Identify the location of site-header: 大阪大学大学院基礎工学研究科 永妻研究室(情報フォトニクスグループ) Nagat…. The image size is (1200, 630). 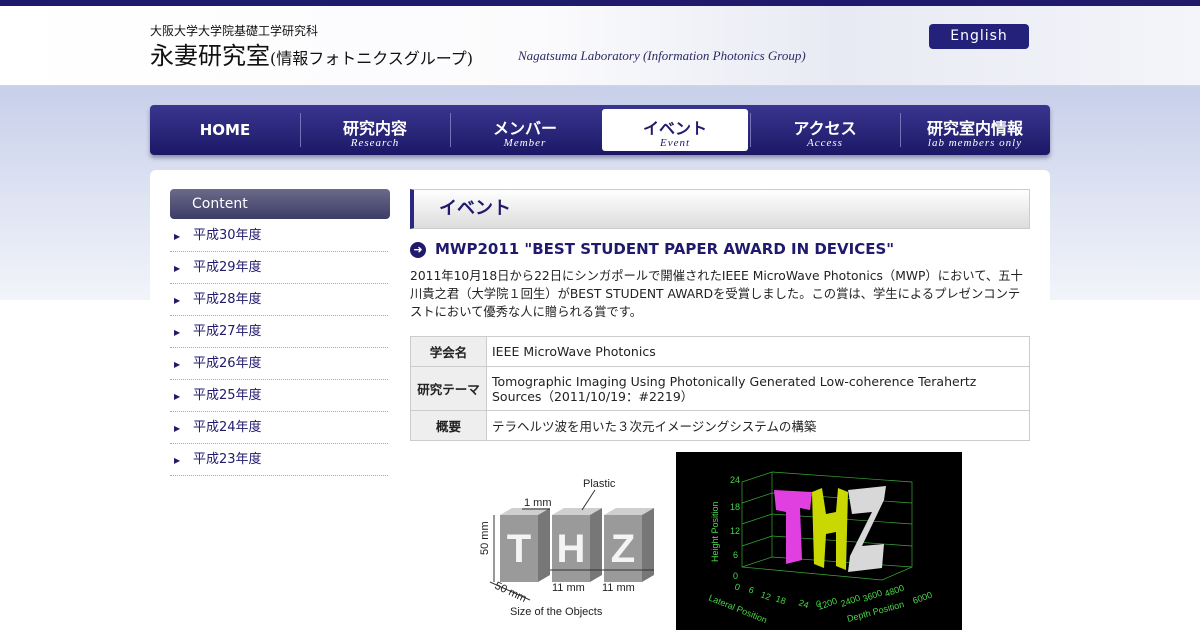
(600, 46).